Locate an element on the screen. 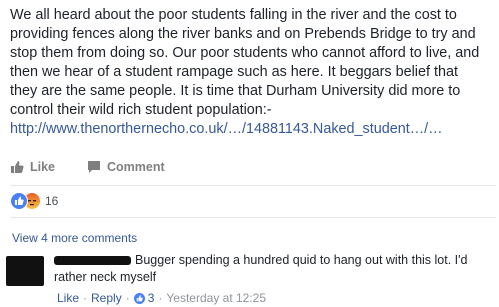  comment-timestamp: Yesterday at 12:25 is located at coordinates (216, 298).